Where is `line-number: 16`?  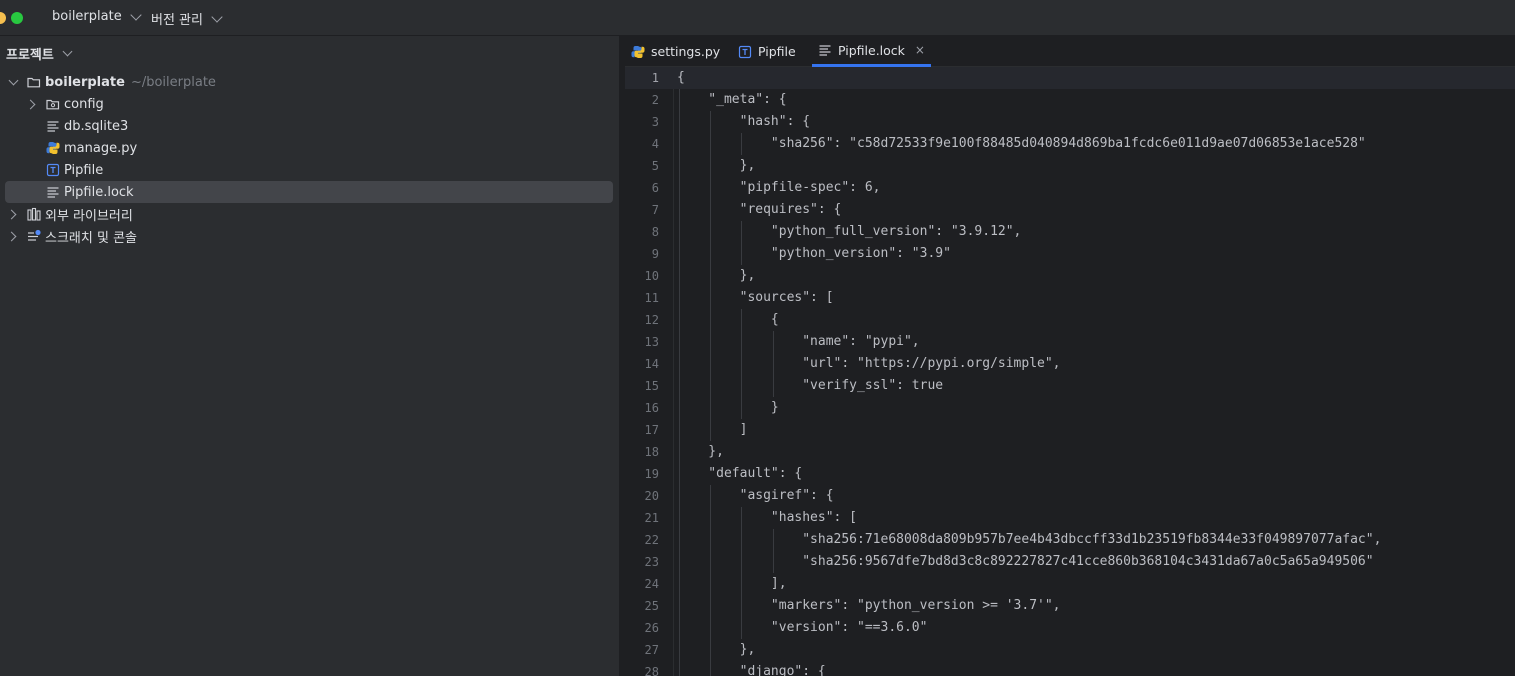
line-number: 16 is located at coordinates (642, 408).